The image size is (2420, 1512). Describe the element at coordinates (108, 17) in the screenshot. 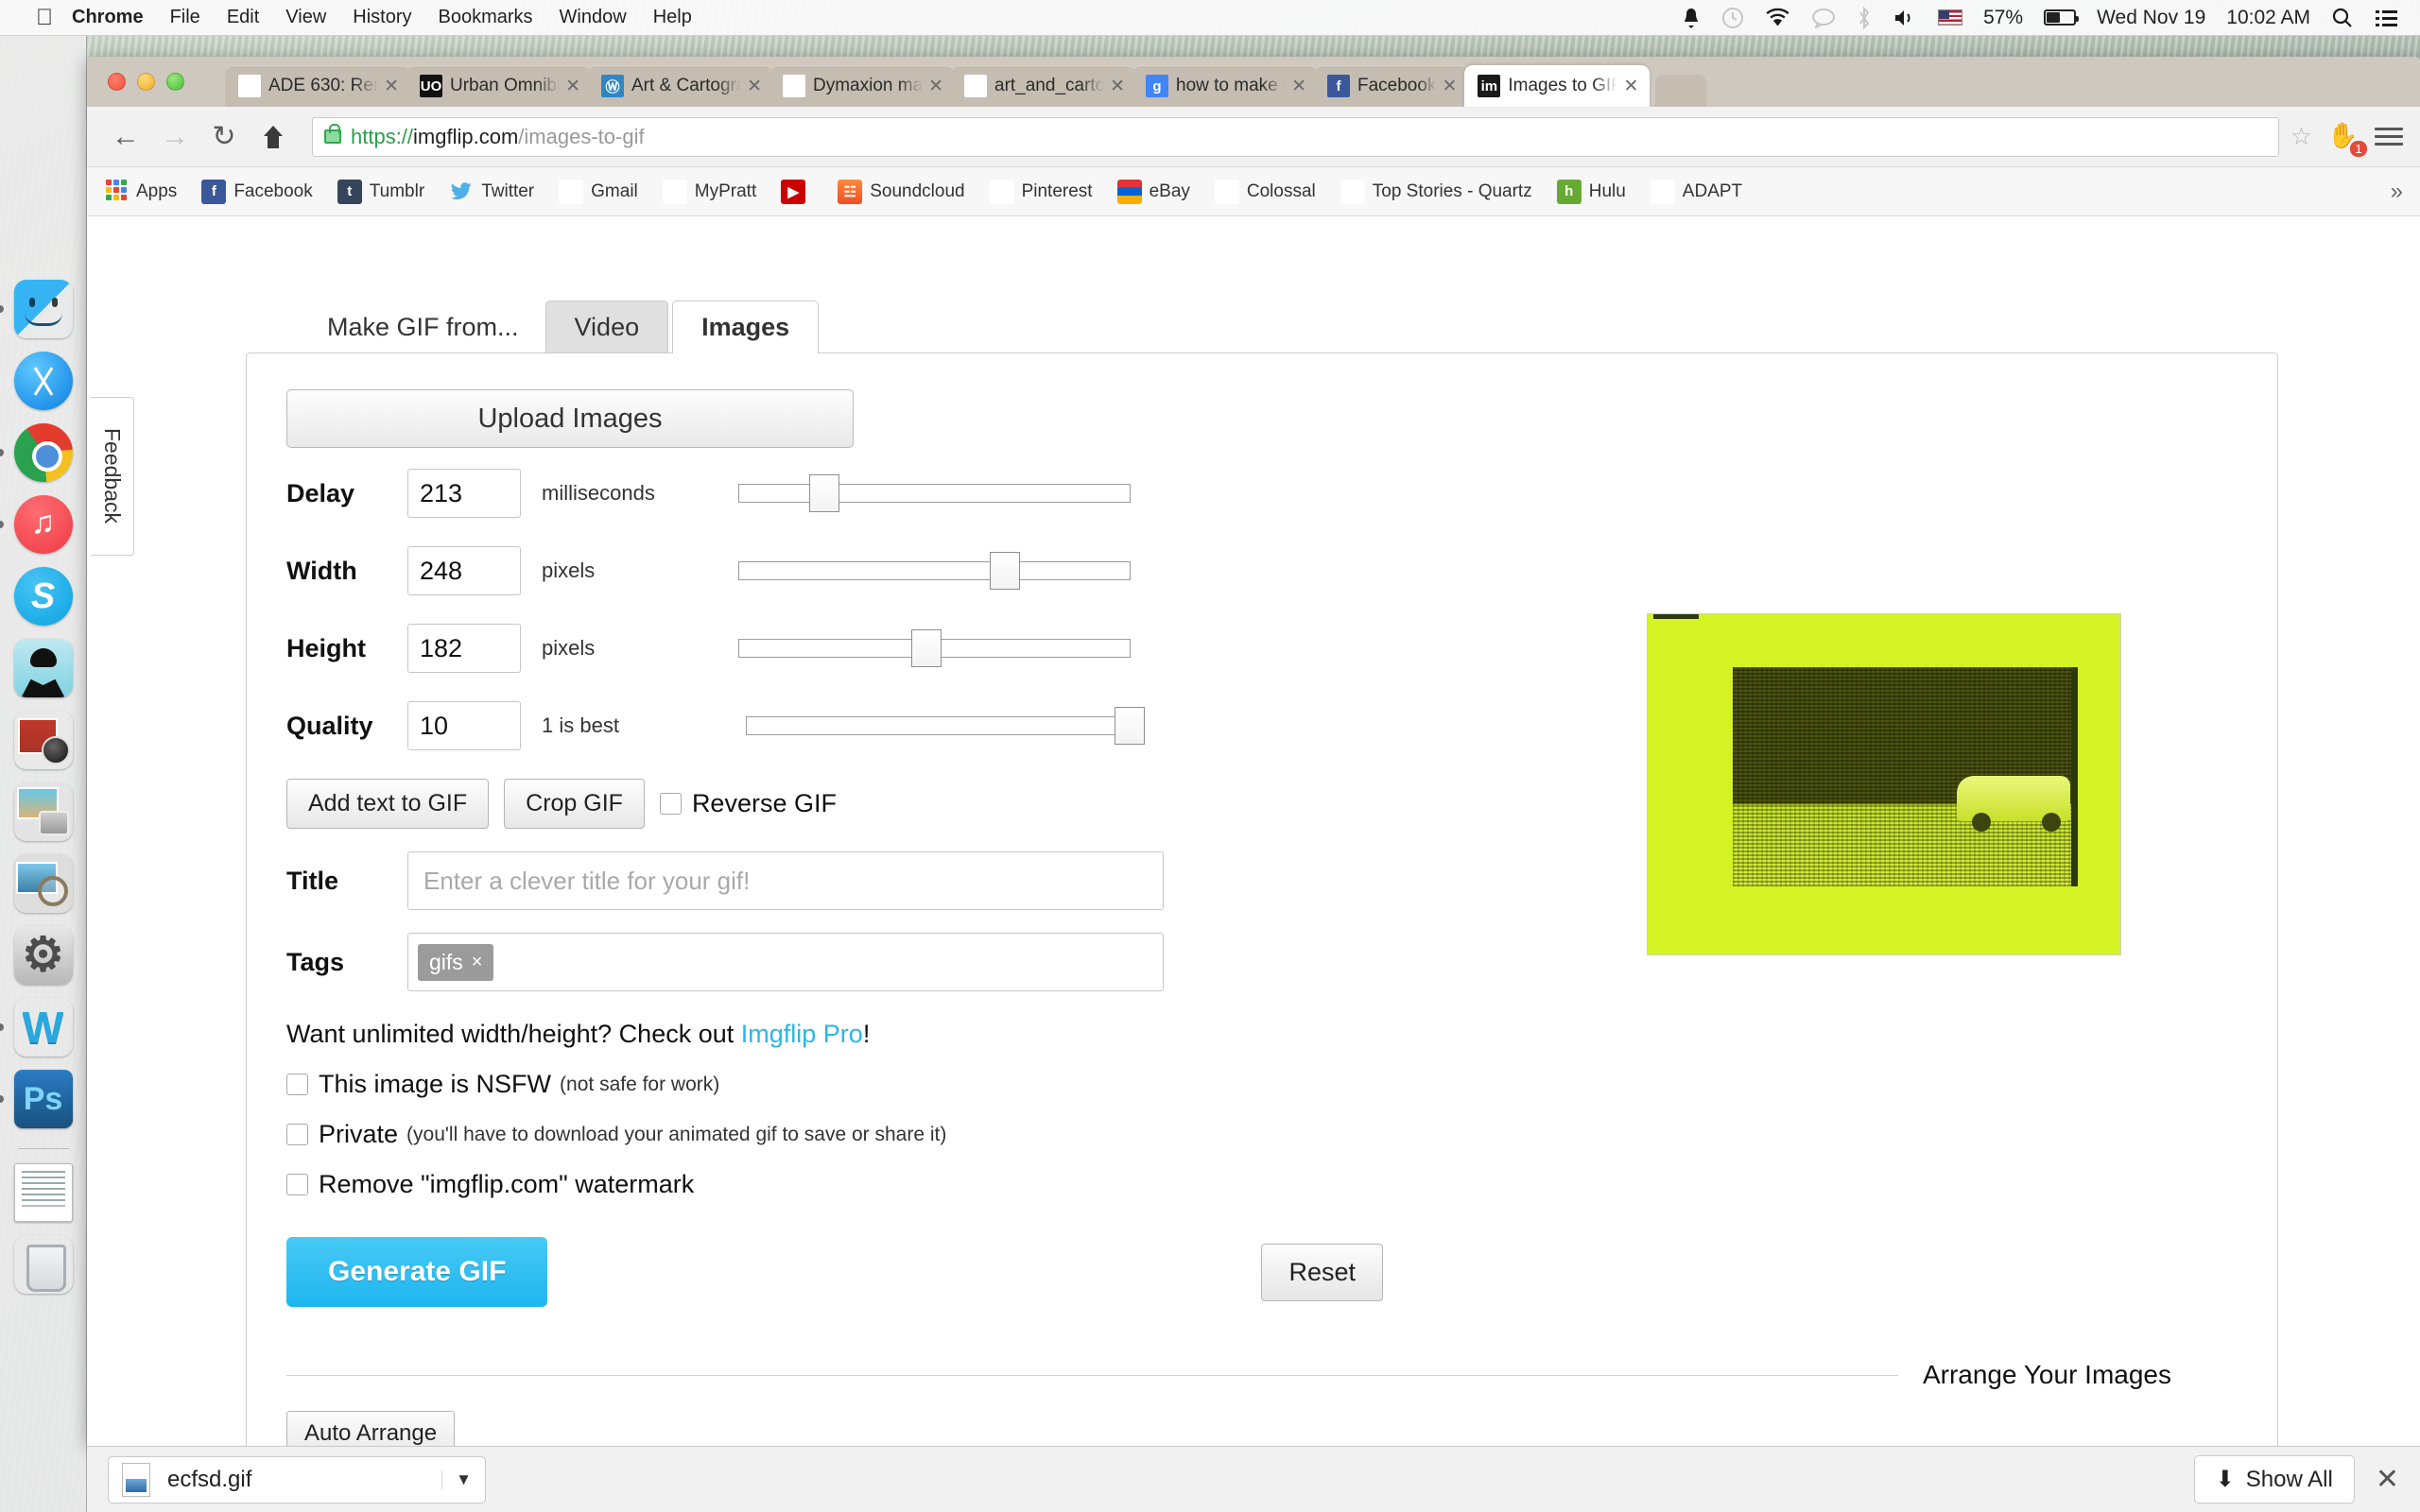

I see `menu-chrome: Chrome` at that location.